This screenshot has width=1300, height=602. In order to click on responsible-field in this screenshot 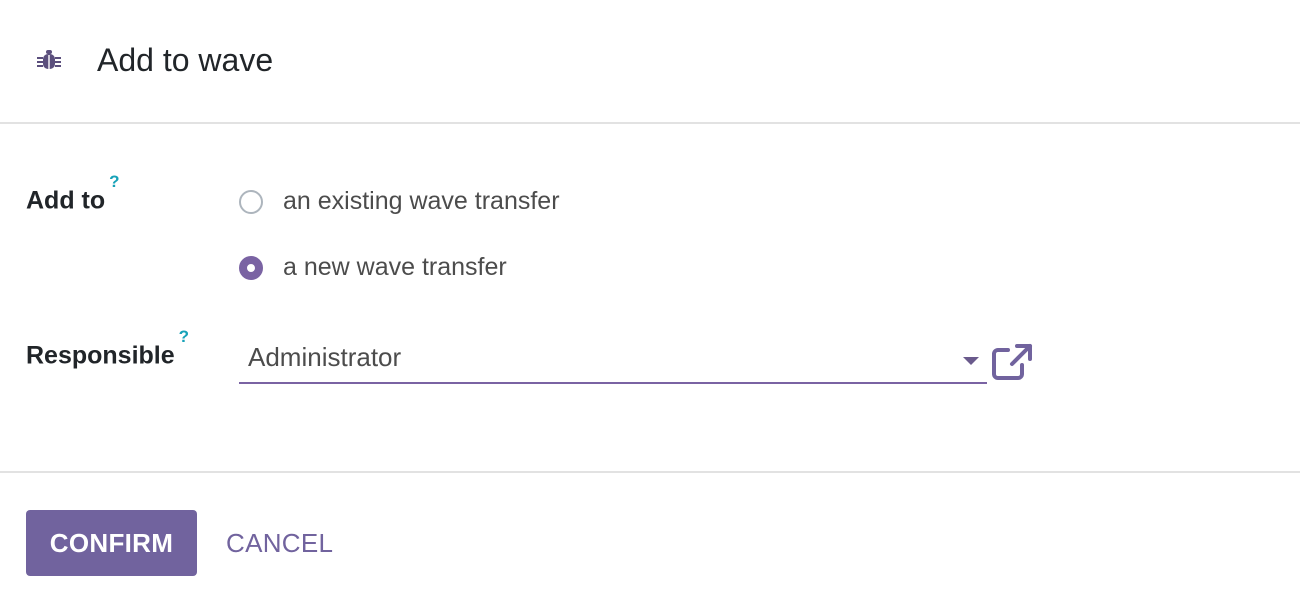, I will do `click(613, 361)`.